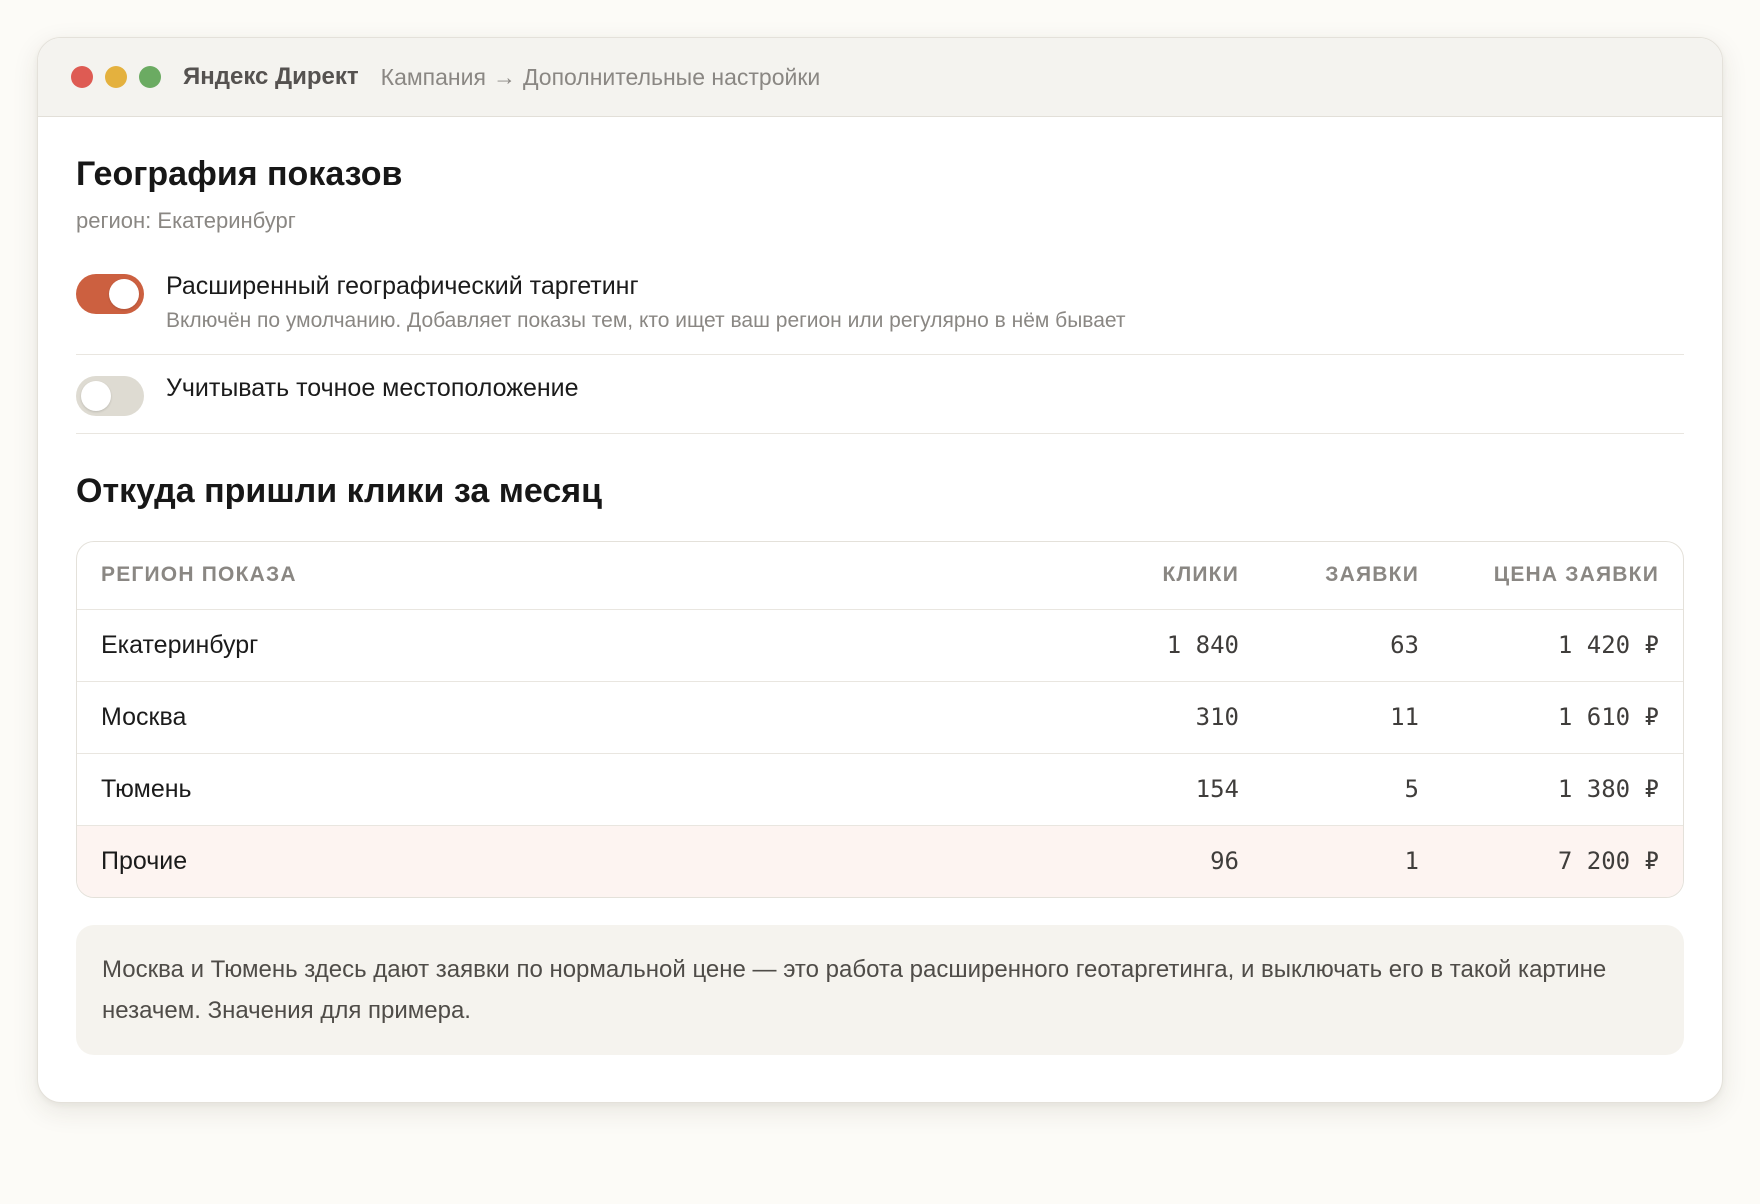 This screenshot has height=1204, width=1760. What do you see at coordinates (1563, 645) in the screenshot?
I see `cell-price: 1 420 ₽` at bounding box center [1563, 645].